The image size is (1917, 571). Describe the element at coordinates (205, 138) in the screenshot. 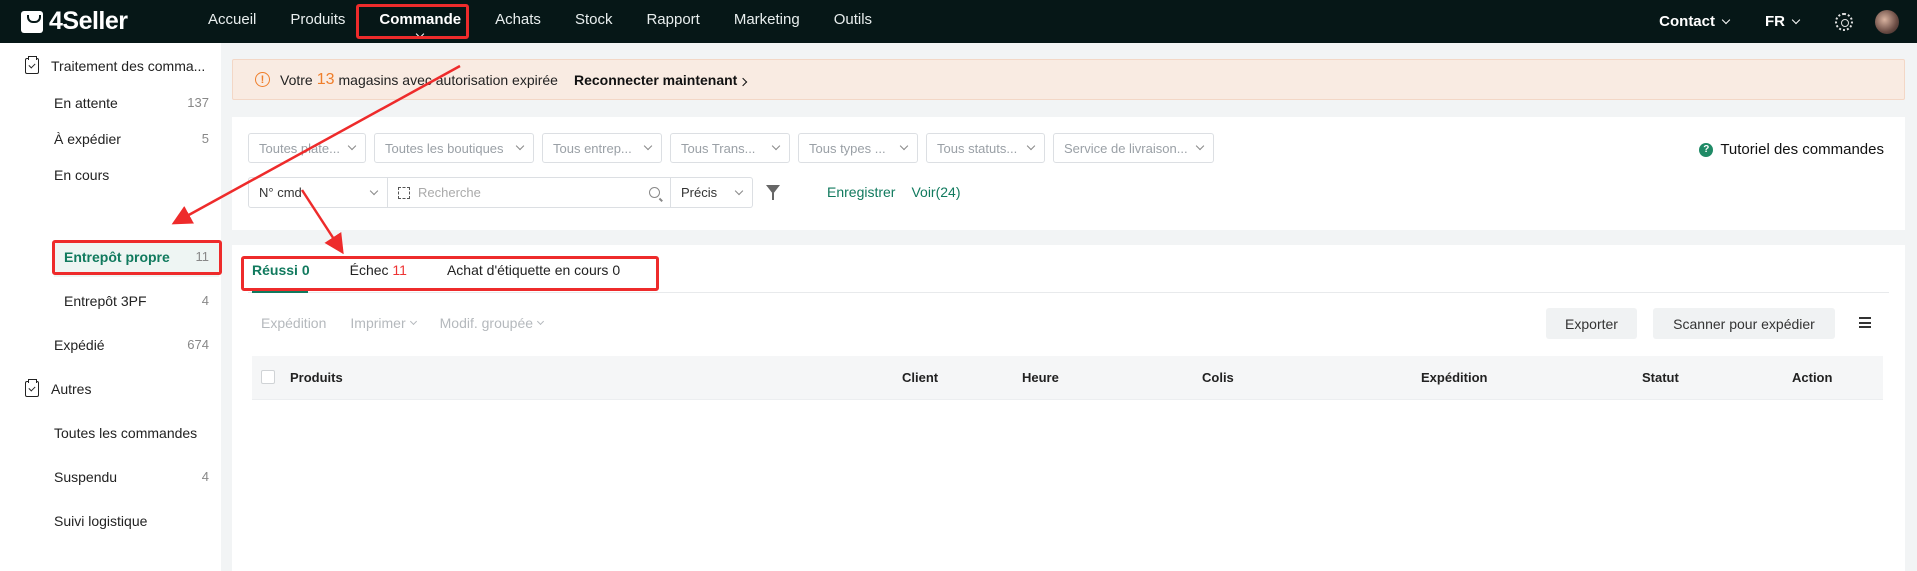

I see `sidebar-item-count: 5` at that location.